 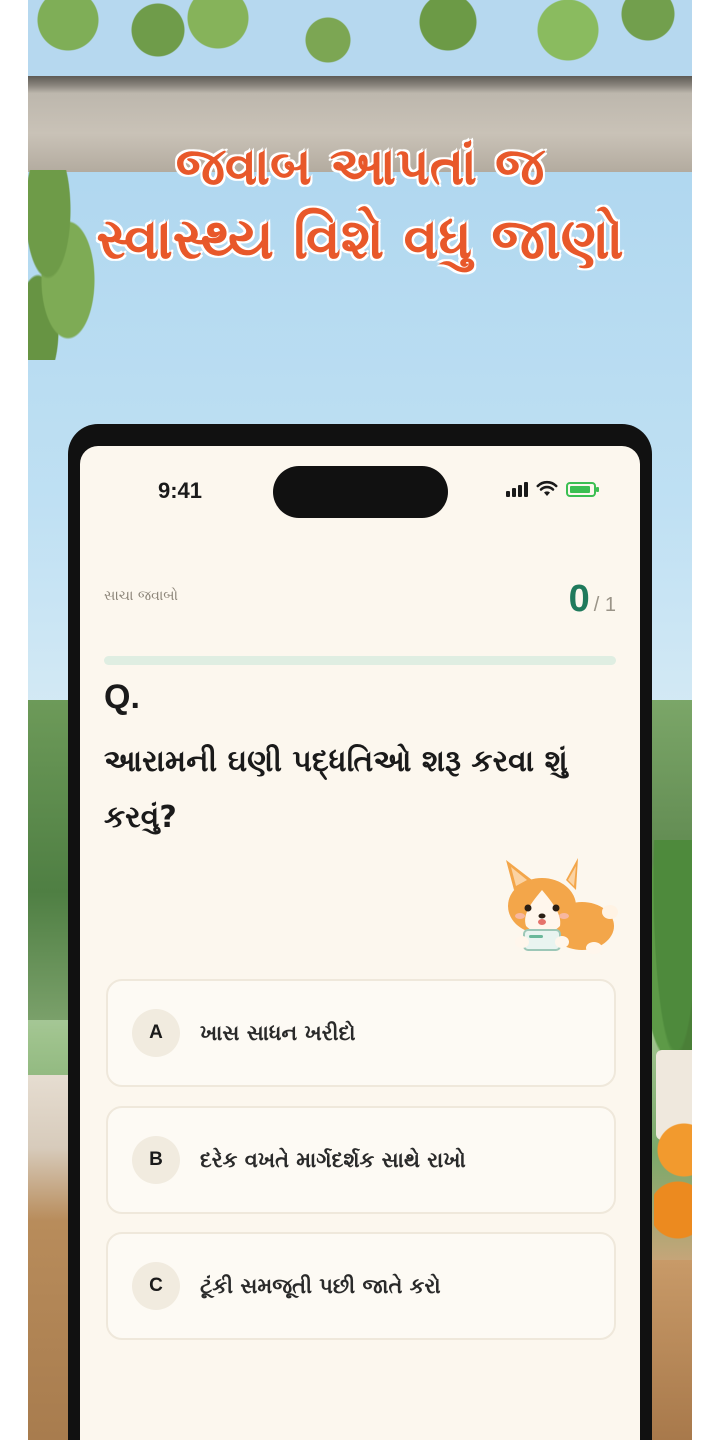 What do you see at coordinates (336, 789) in the screenshot?
I see `question-text: આરામની ઘણી પદ્ધતિઓ શરૂ કરવા શું કરવું?` at bounding box center [336, 789].